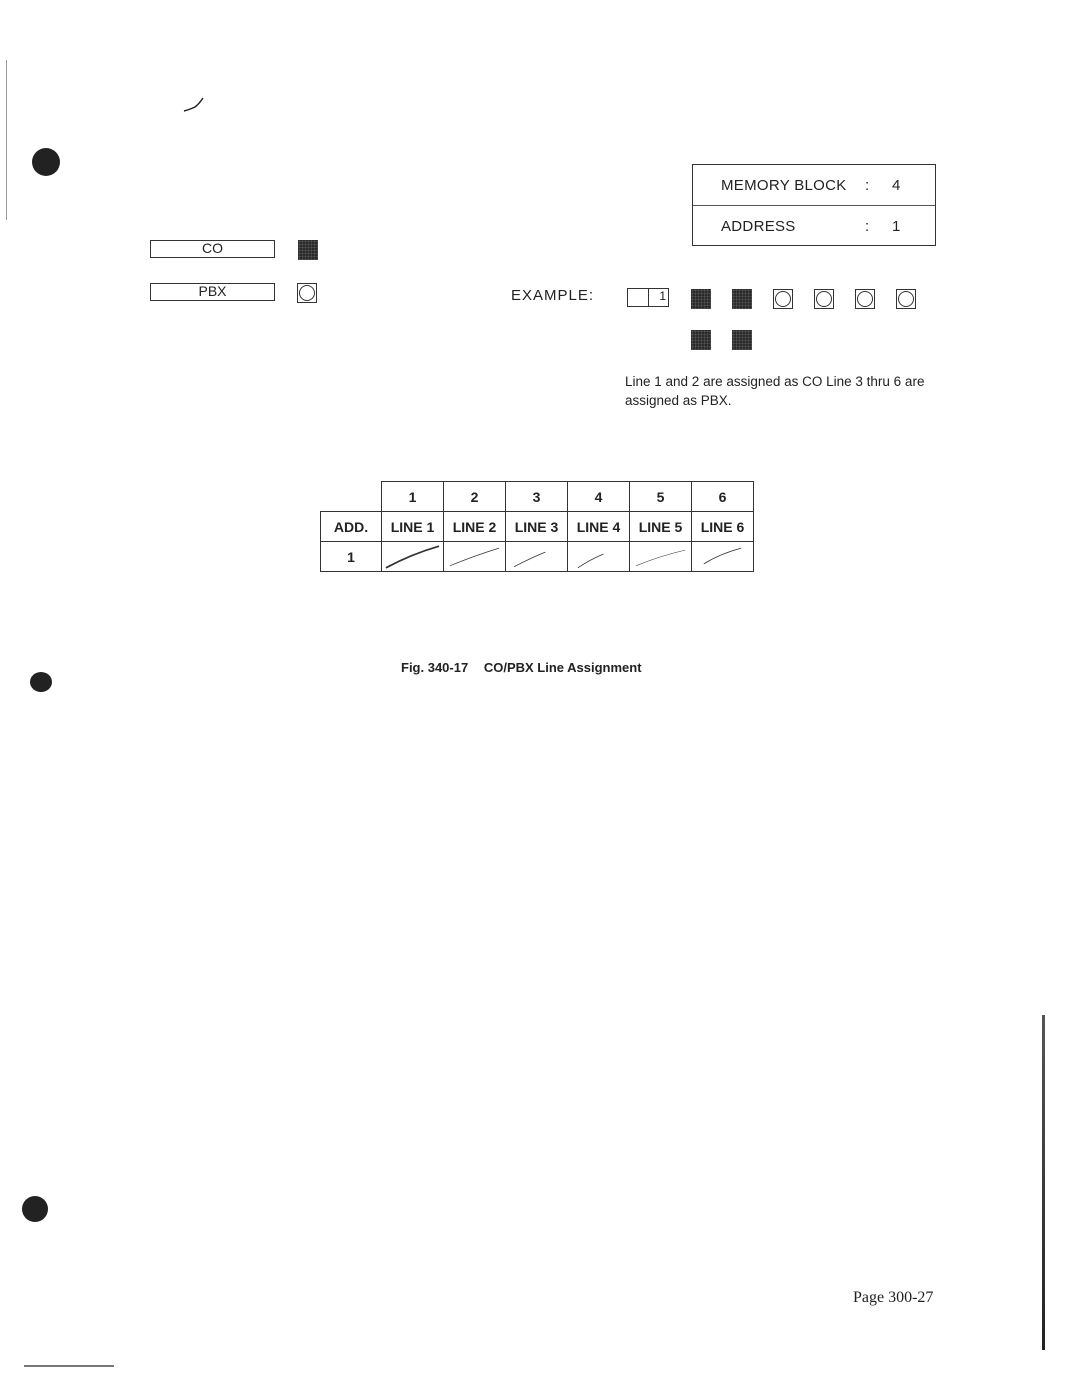 This screenshot has height=1383, width=1080. Describe the element at coordinates (893, 1297) in the screenshot. I see `page-number: Page 300-27` at that location.